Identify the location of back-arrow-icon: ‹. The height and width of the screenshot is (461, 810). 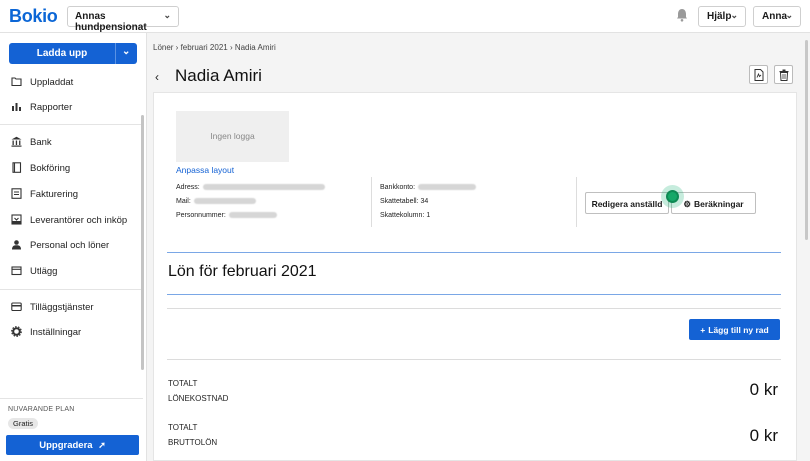
(157, 77).